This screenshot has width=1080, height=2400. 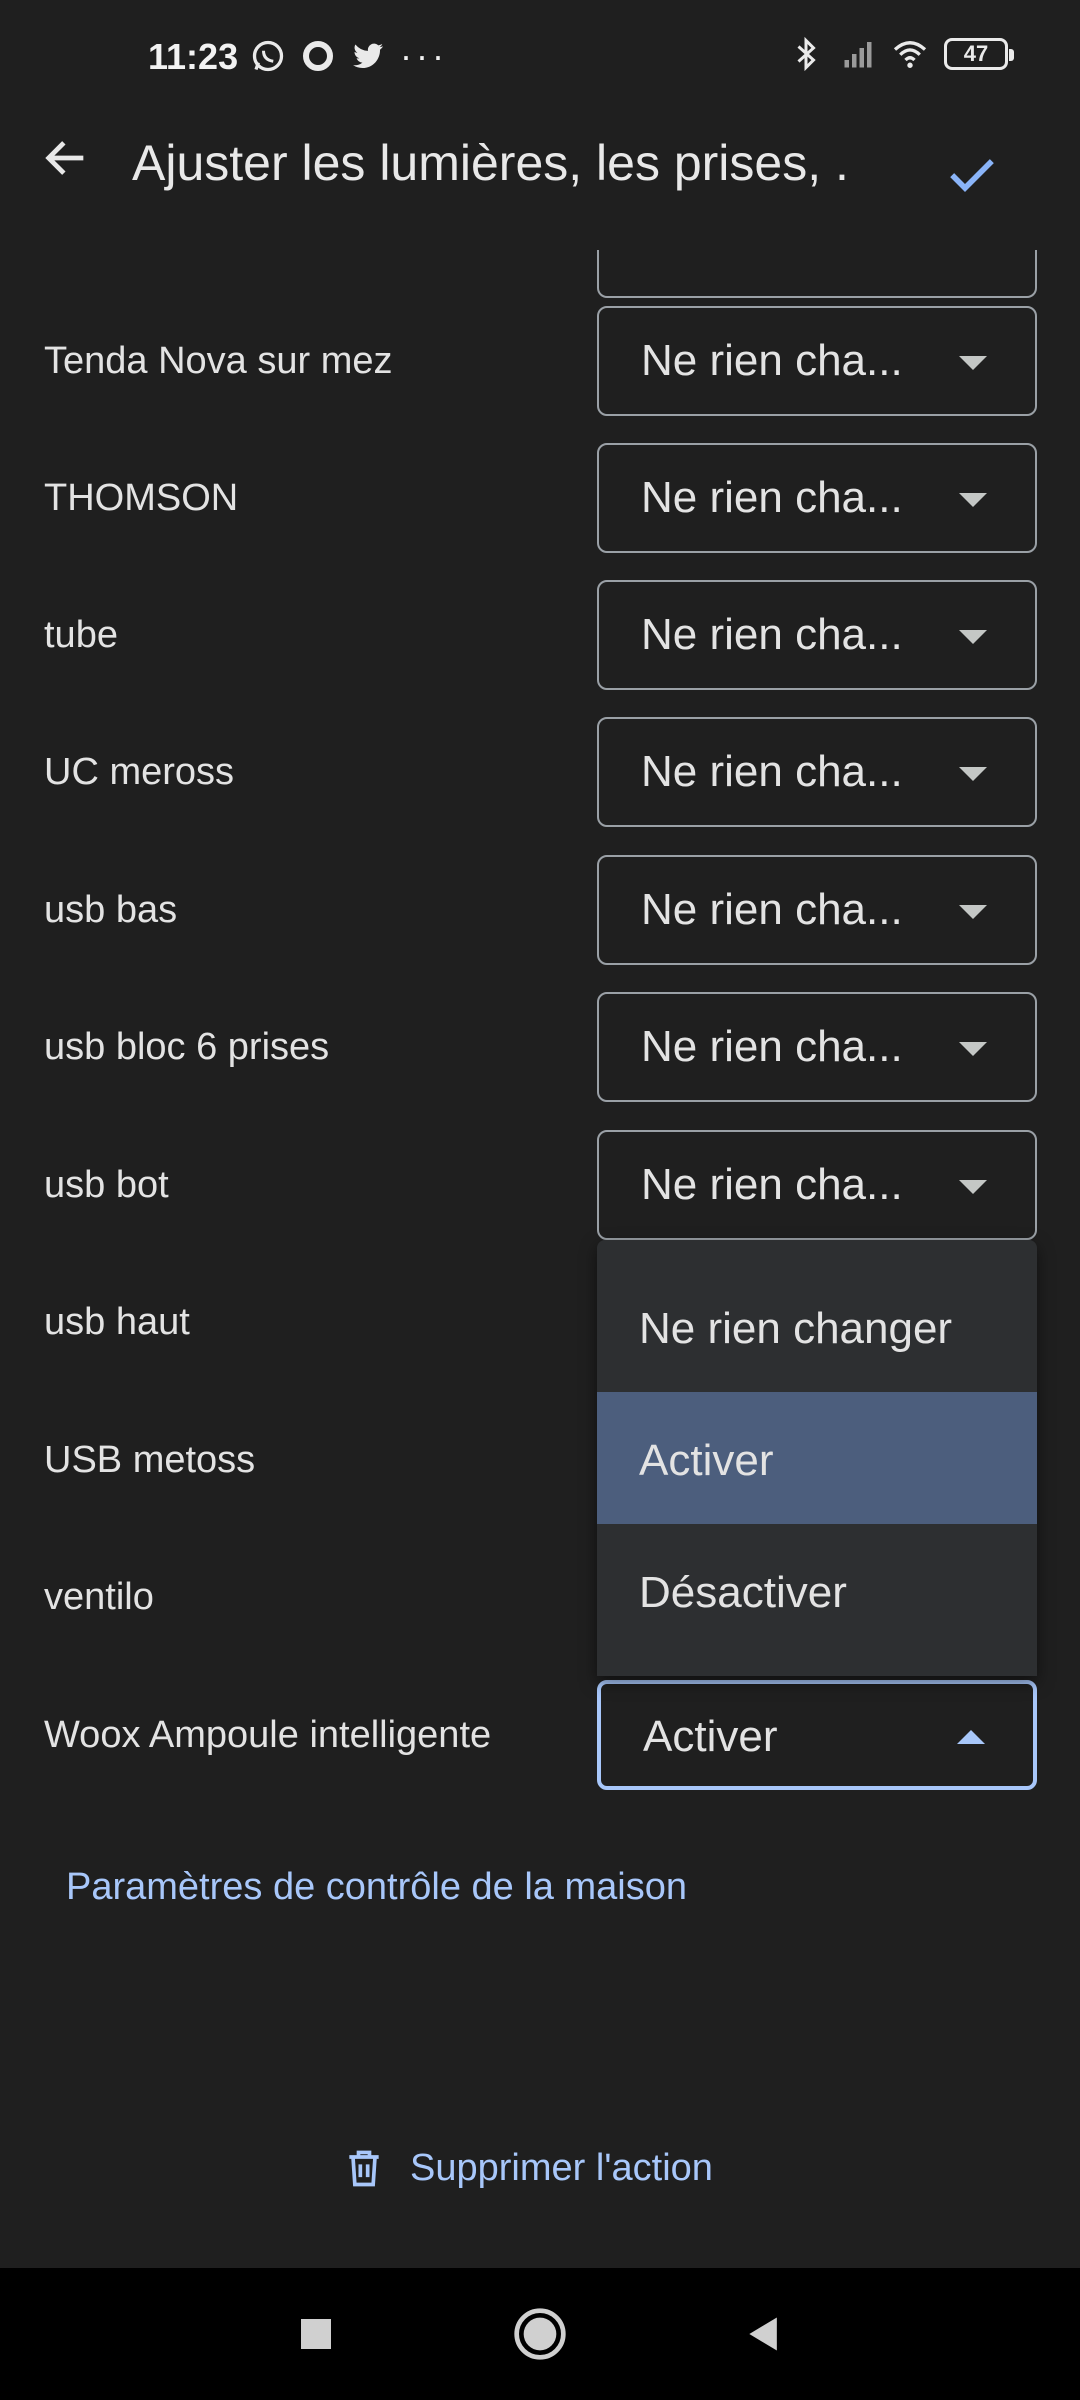 I want to click on select-value: Activer, so click(x=710, y=1736).